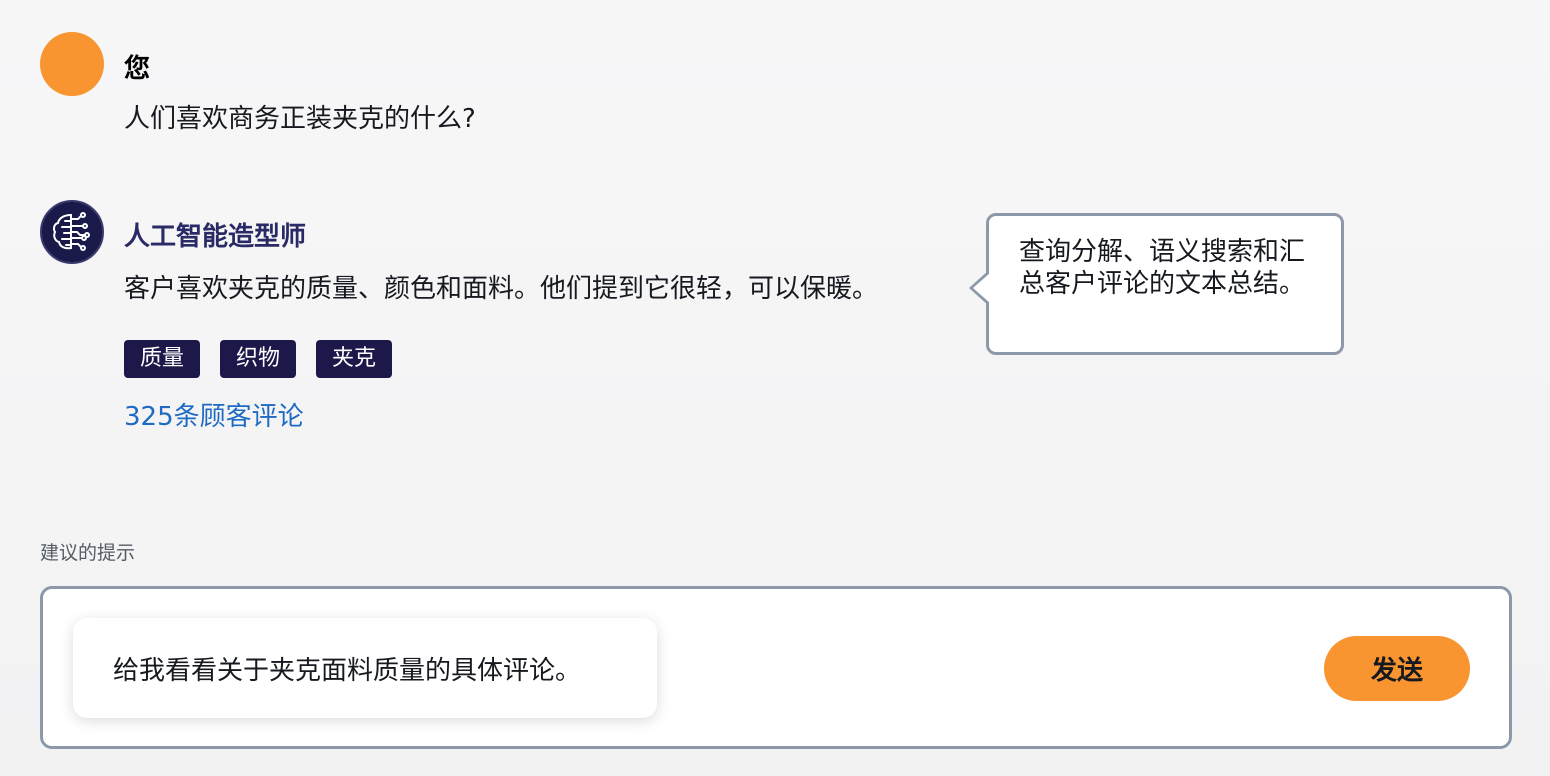 This screenshot has height=776, width=1550. I want to click on customer-reviews-link: 325条顾客评论, so click(214, 414).